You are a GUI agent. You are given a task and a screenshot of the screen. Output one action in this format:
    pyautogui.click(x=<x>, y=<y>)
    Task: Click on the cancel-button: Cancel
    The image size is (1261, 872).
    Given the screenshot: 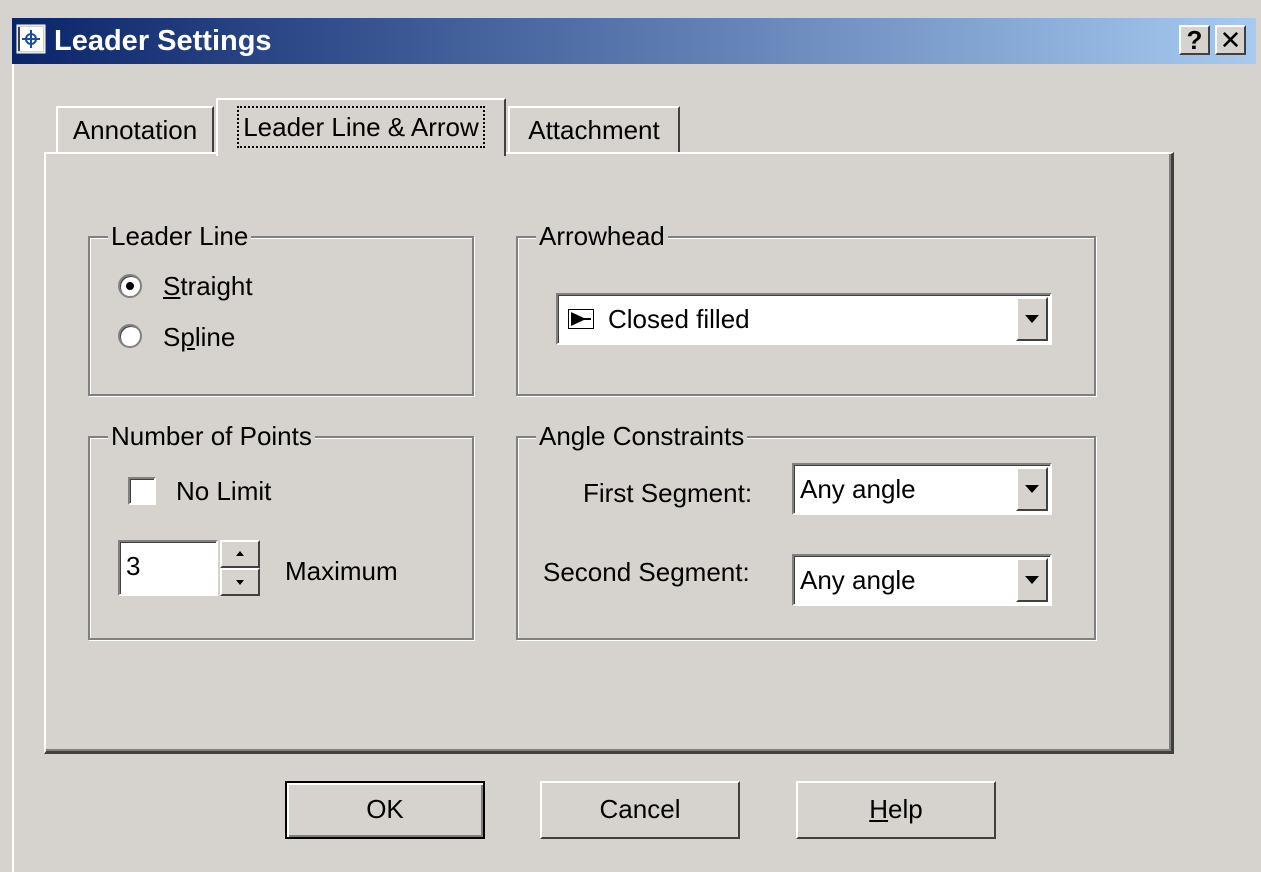 What is the action you would take?
    pyautogui.click(x=640, y=810)
    